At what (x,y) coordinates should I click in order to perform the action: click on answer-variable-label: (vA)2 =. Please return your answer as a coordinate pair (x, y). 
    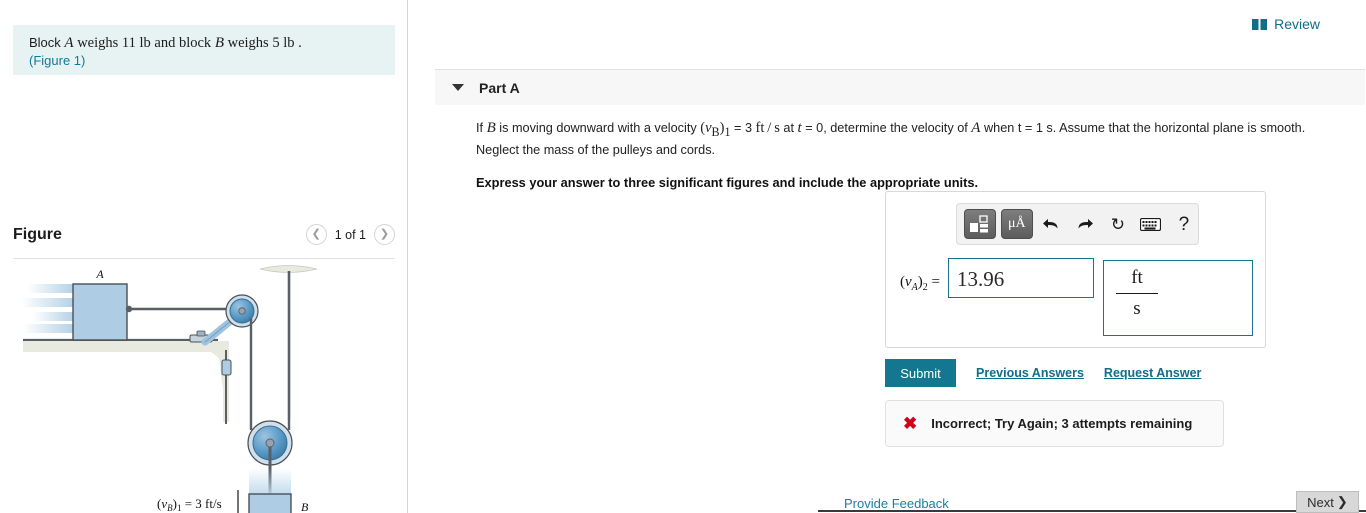
    Looking at the image, I should click on (920, 283).